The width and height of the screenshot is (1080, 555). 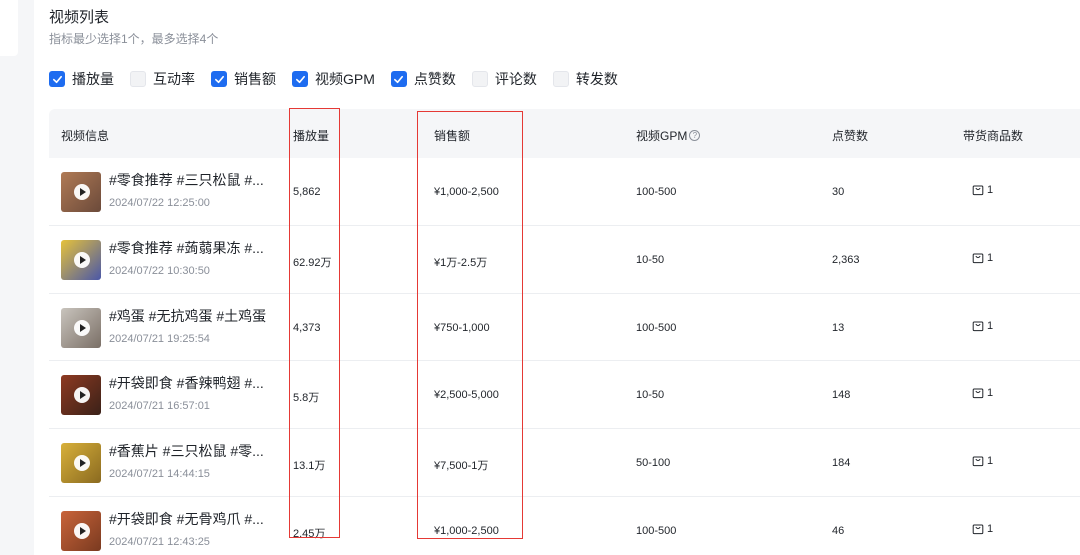 I want to click on metric-checkbox-0: 播放量, so click(x=81, y=79).